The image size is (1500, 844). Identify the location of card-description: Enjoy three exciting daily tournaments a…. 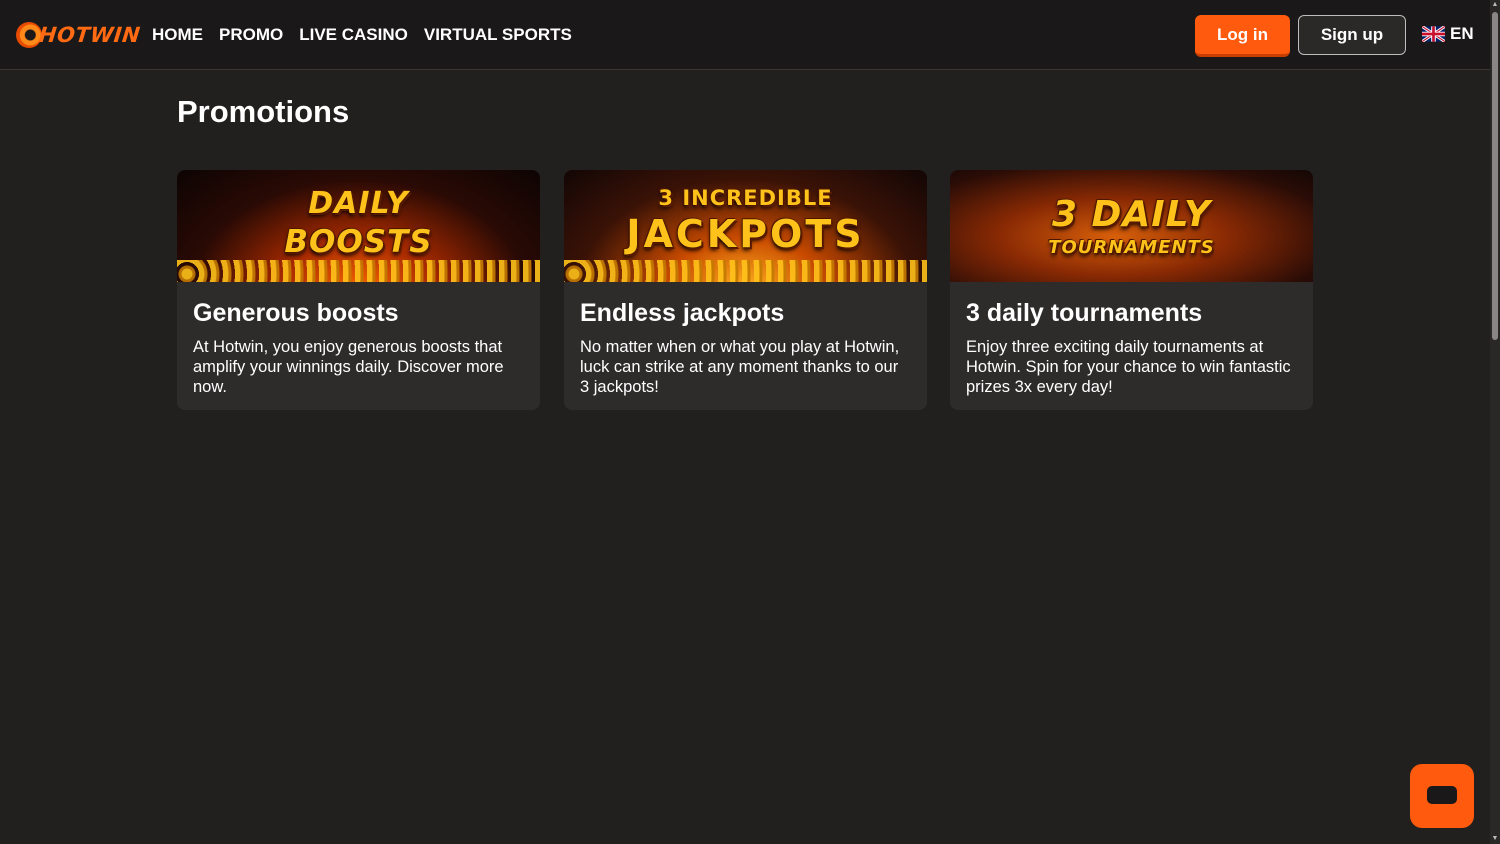
(1128, 367).